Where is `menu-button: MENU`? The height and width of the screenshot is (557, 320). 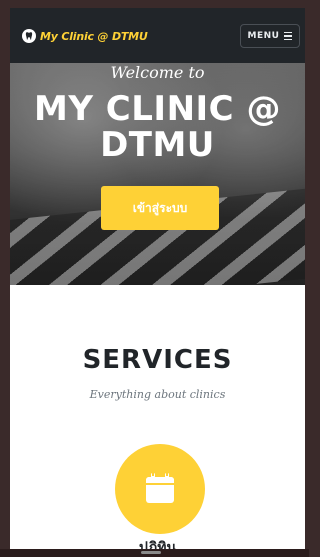 menu-button: MENU is located at coordinates (270, 36).